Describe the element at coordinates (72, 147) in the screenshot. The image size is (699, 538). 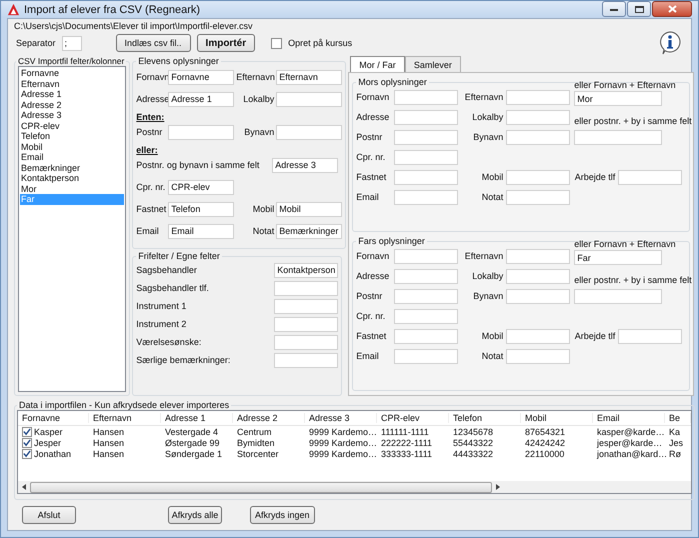
I see `list-item: Mobil` at that location.